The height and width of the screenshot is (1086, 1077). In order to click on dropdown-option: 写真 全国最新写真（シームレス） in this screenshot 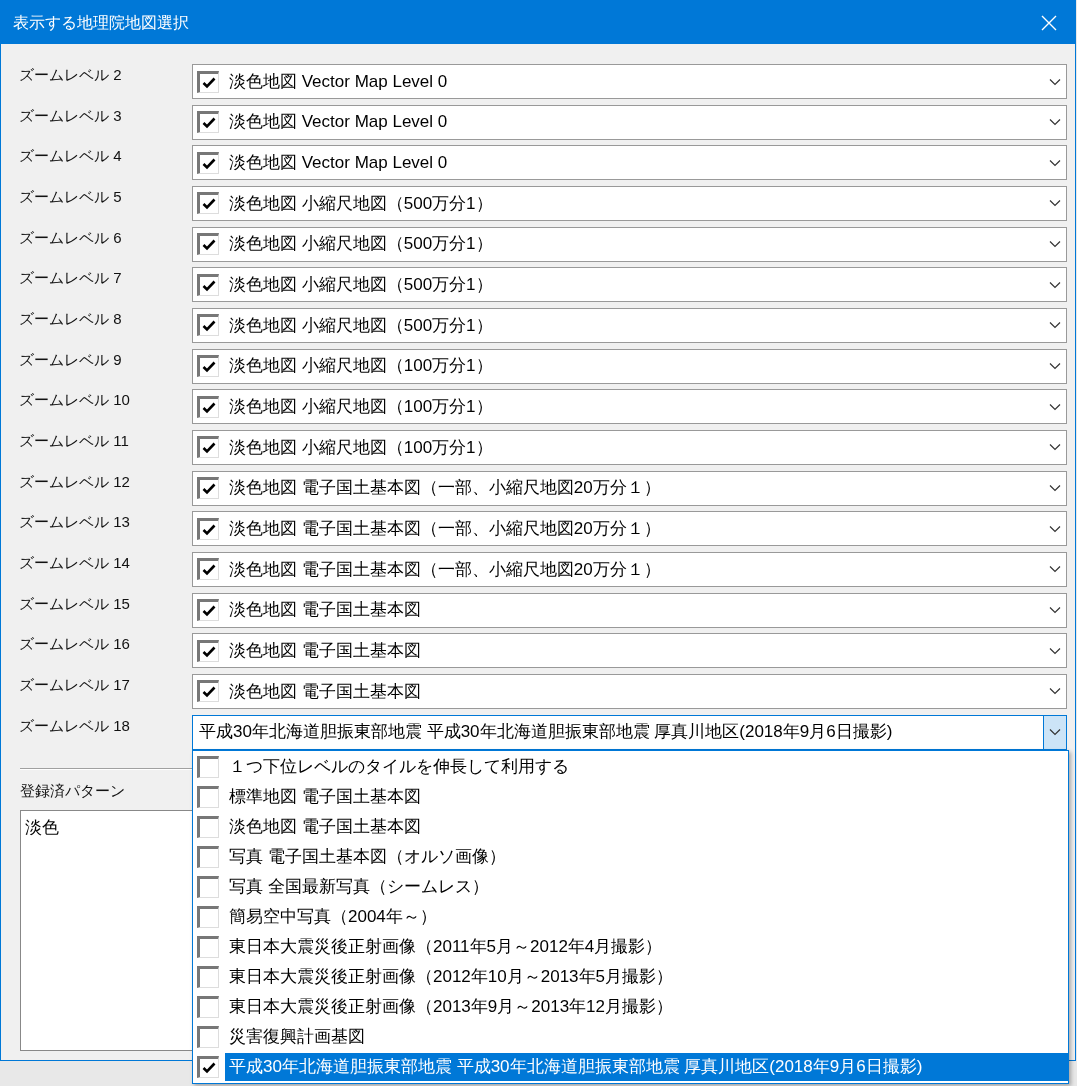, I will do `click(646, 886)`.